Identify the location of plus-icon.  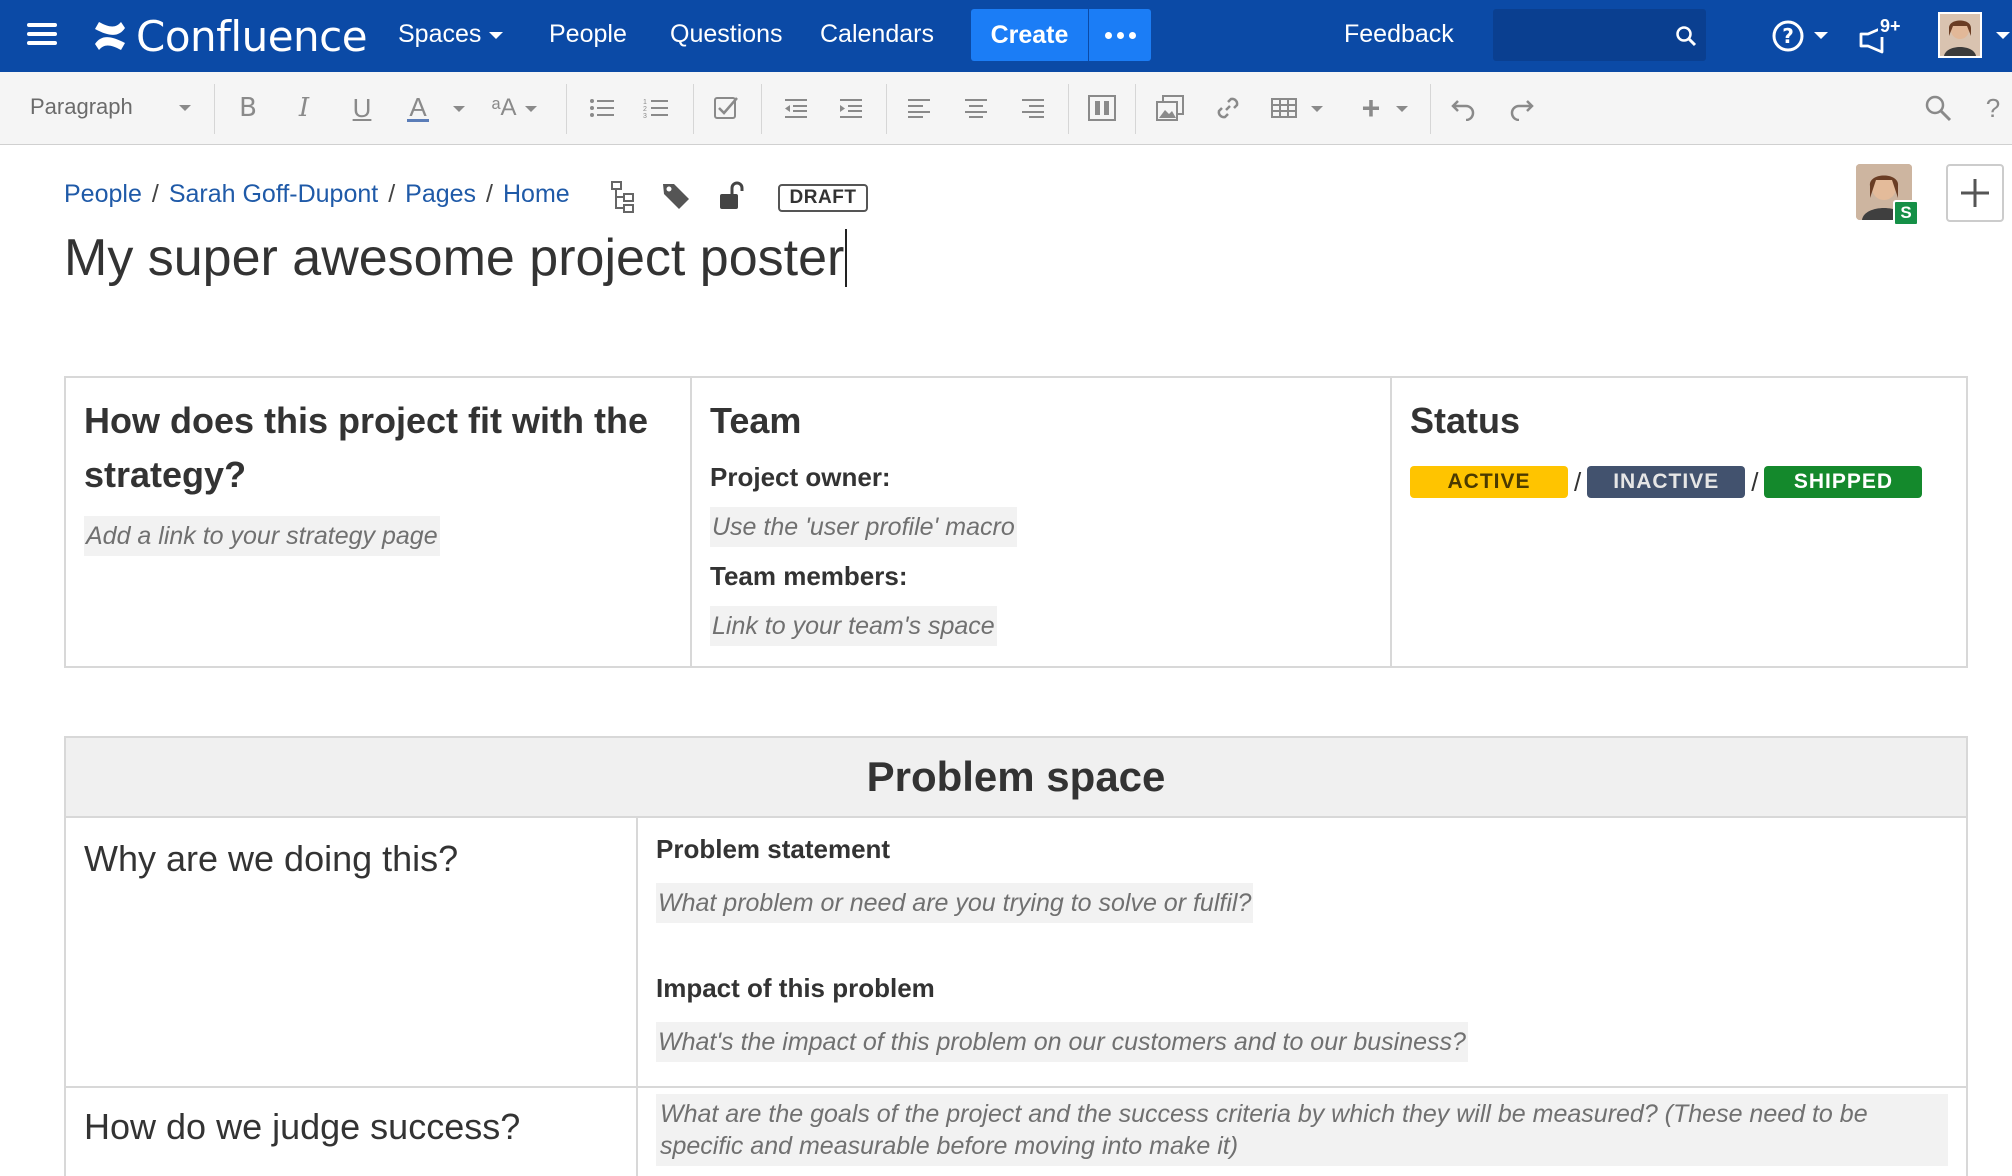
(1975, 193).